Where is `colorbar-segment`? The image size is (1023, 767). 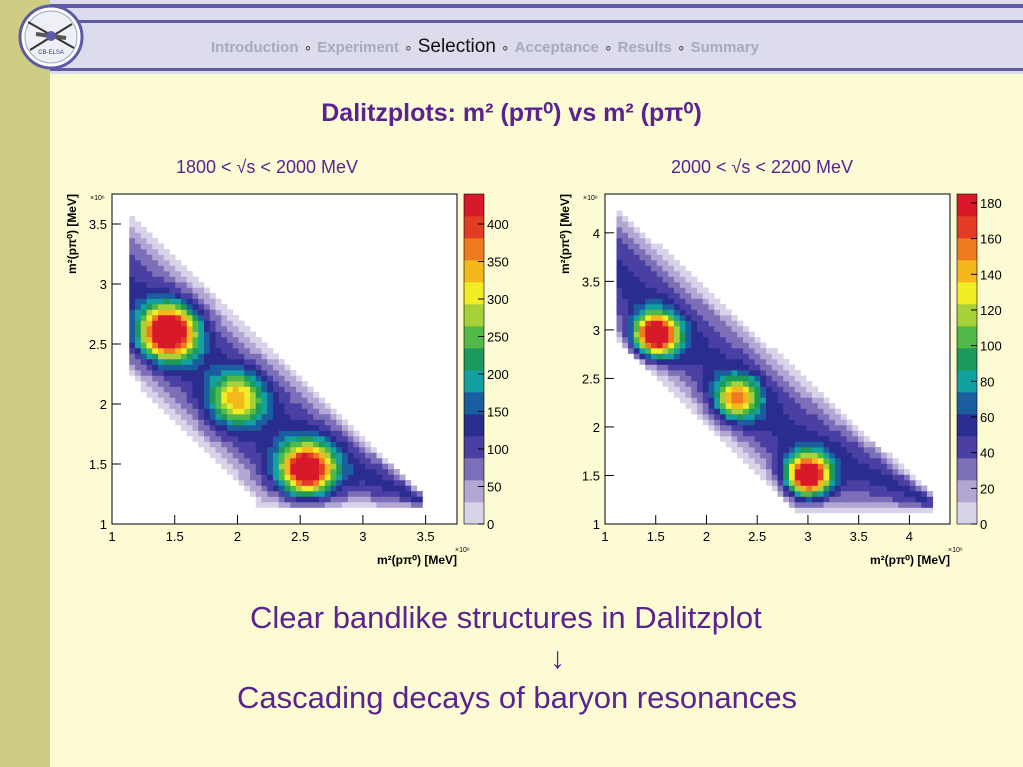 colorbar-segment is located at coordinates (474, 469).